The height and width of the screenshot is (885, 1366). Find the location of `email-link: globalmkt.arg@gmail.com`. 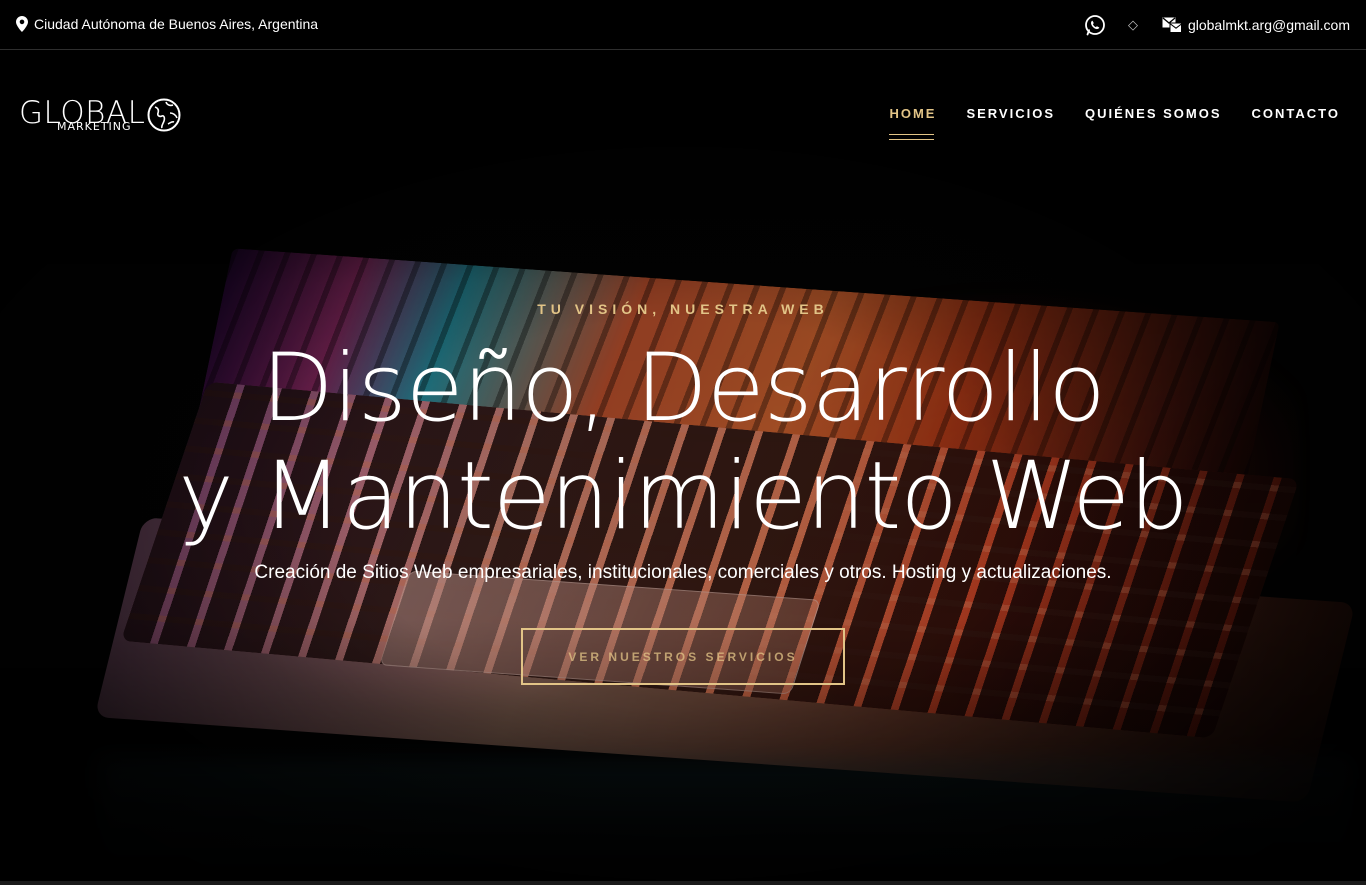

email-link: globalmkt.arg@gmail.com is located at coordinates (1256, 25).